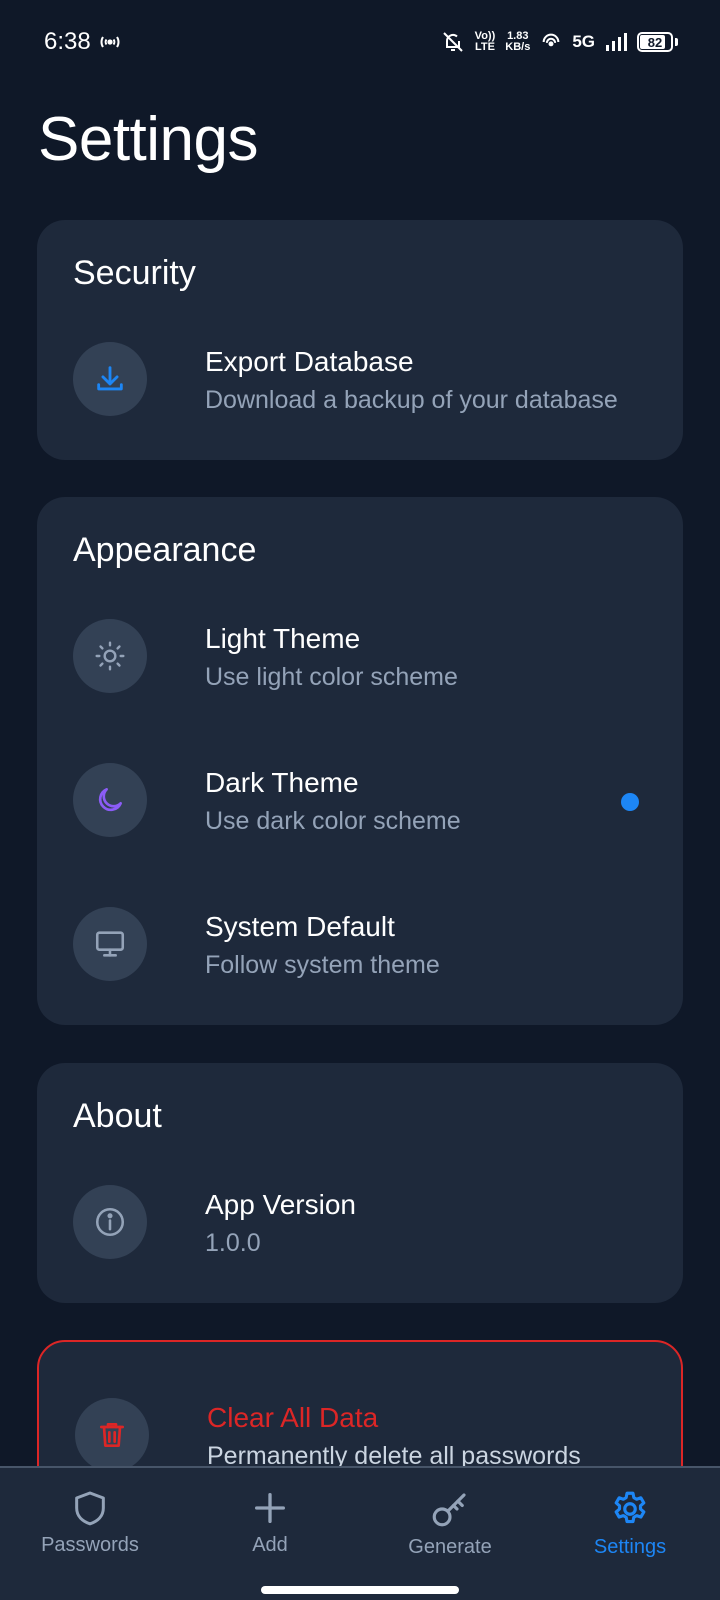  Describe the element at coordinates (309, 361) in the screenshot. I see `export-database-label: Export Database` at that location.